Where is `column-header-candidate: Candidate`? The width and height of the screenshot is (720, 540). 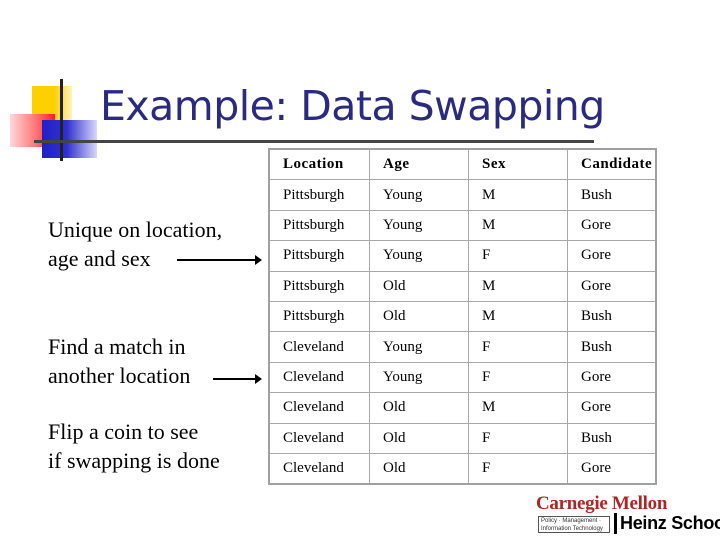
column-header-candidate: Candidate is located at coordinates (612, 164).